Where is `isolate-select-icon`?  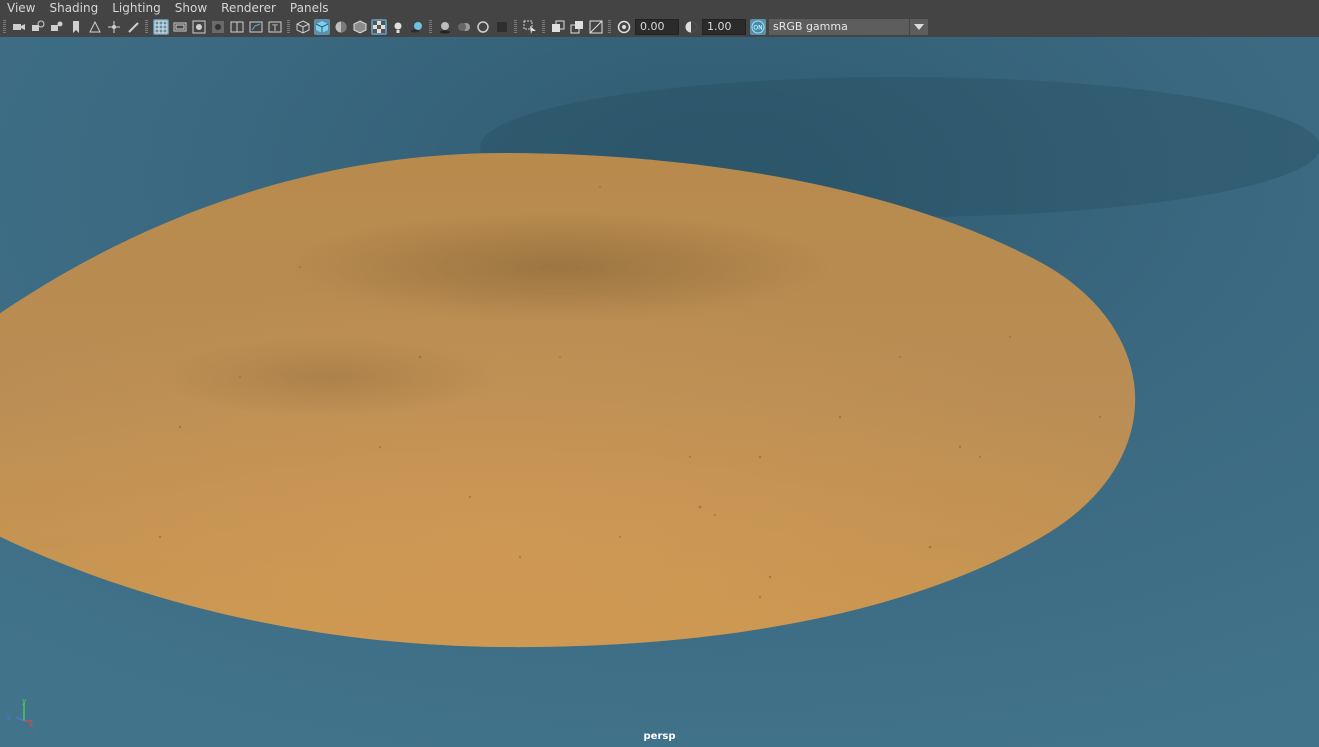 isolate-select-icon is located at coordinates (530, 27).